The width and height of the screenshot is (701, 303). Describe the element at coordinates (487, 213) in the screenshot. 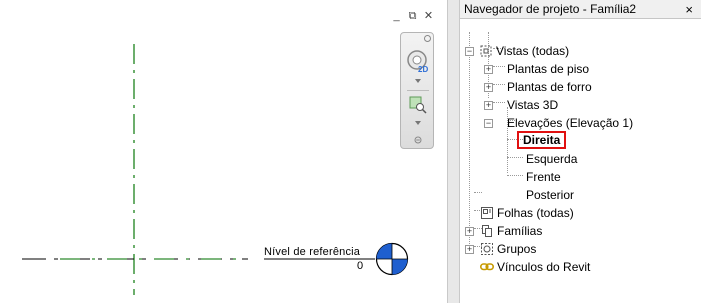

I see `sheets-icon` at that location.